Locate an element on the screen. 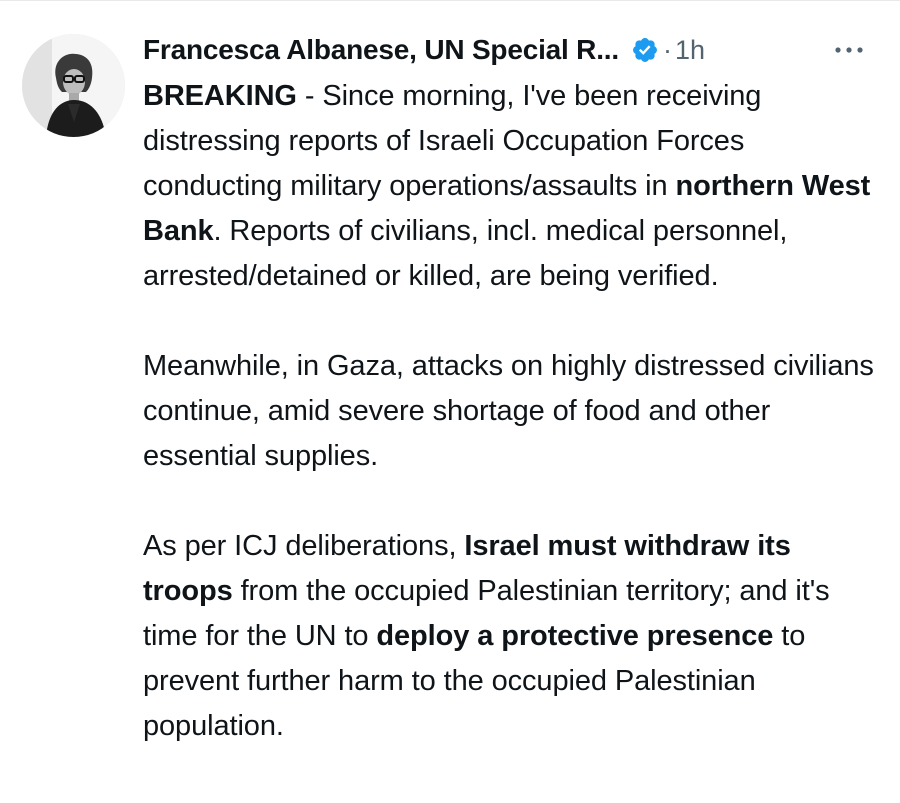 This screenshot has width=900, height=803. tweet-header: Francesca Albanese, UN Special R... · 1h is located at coordinates (513, 50).